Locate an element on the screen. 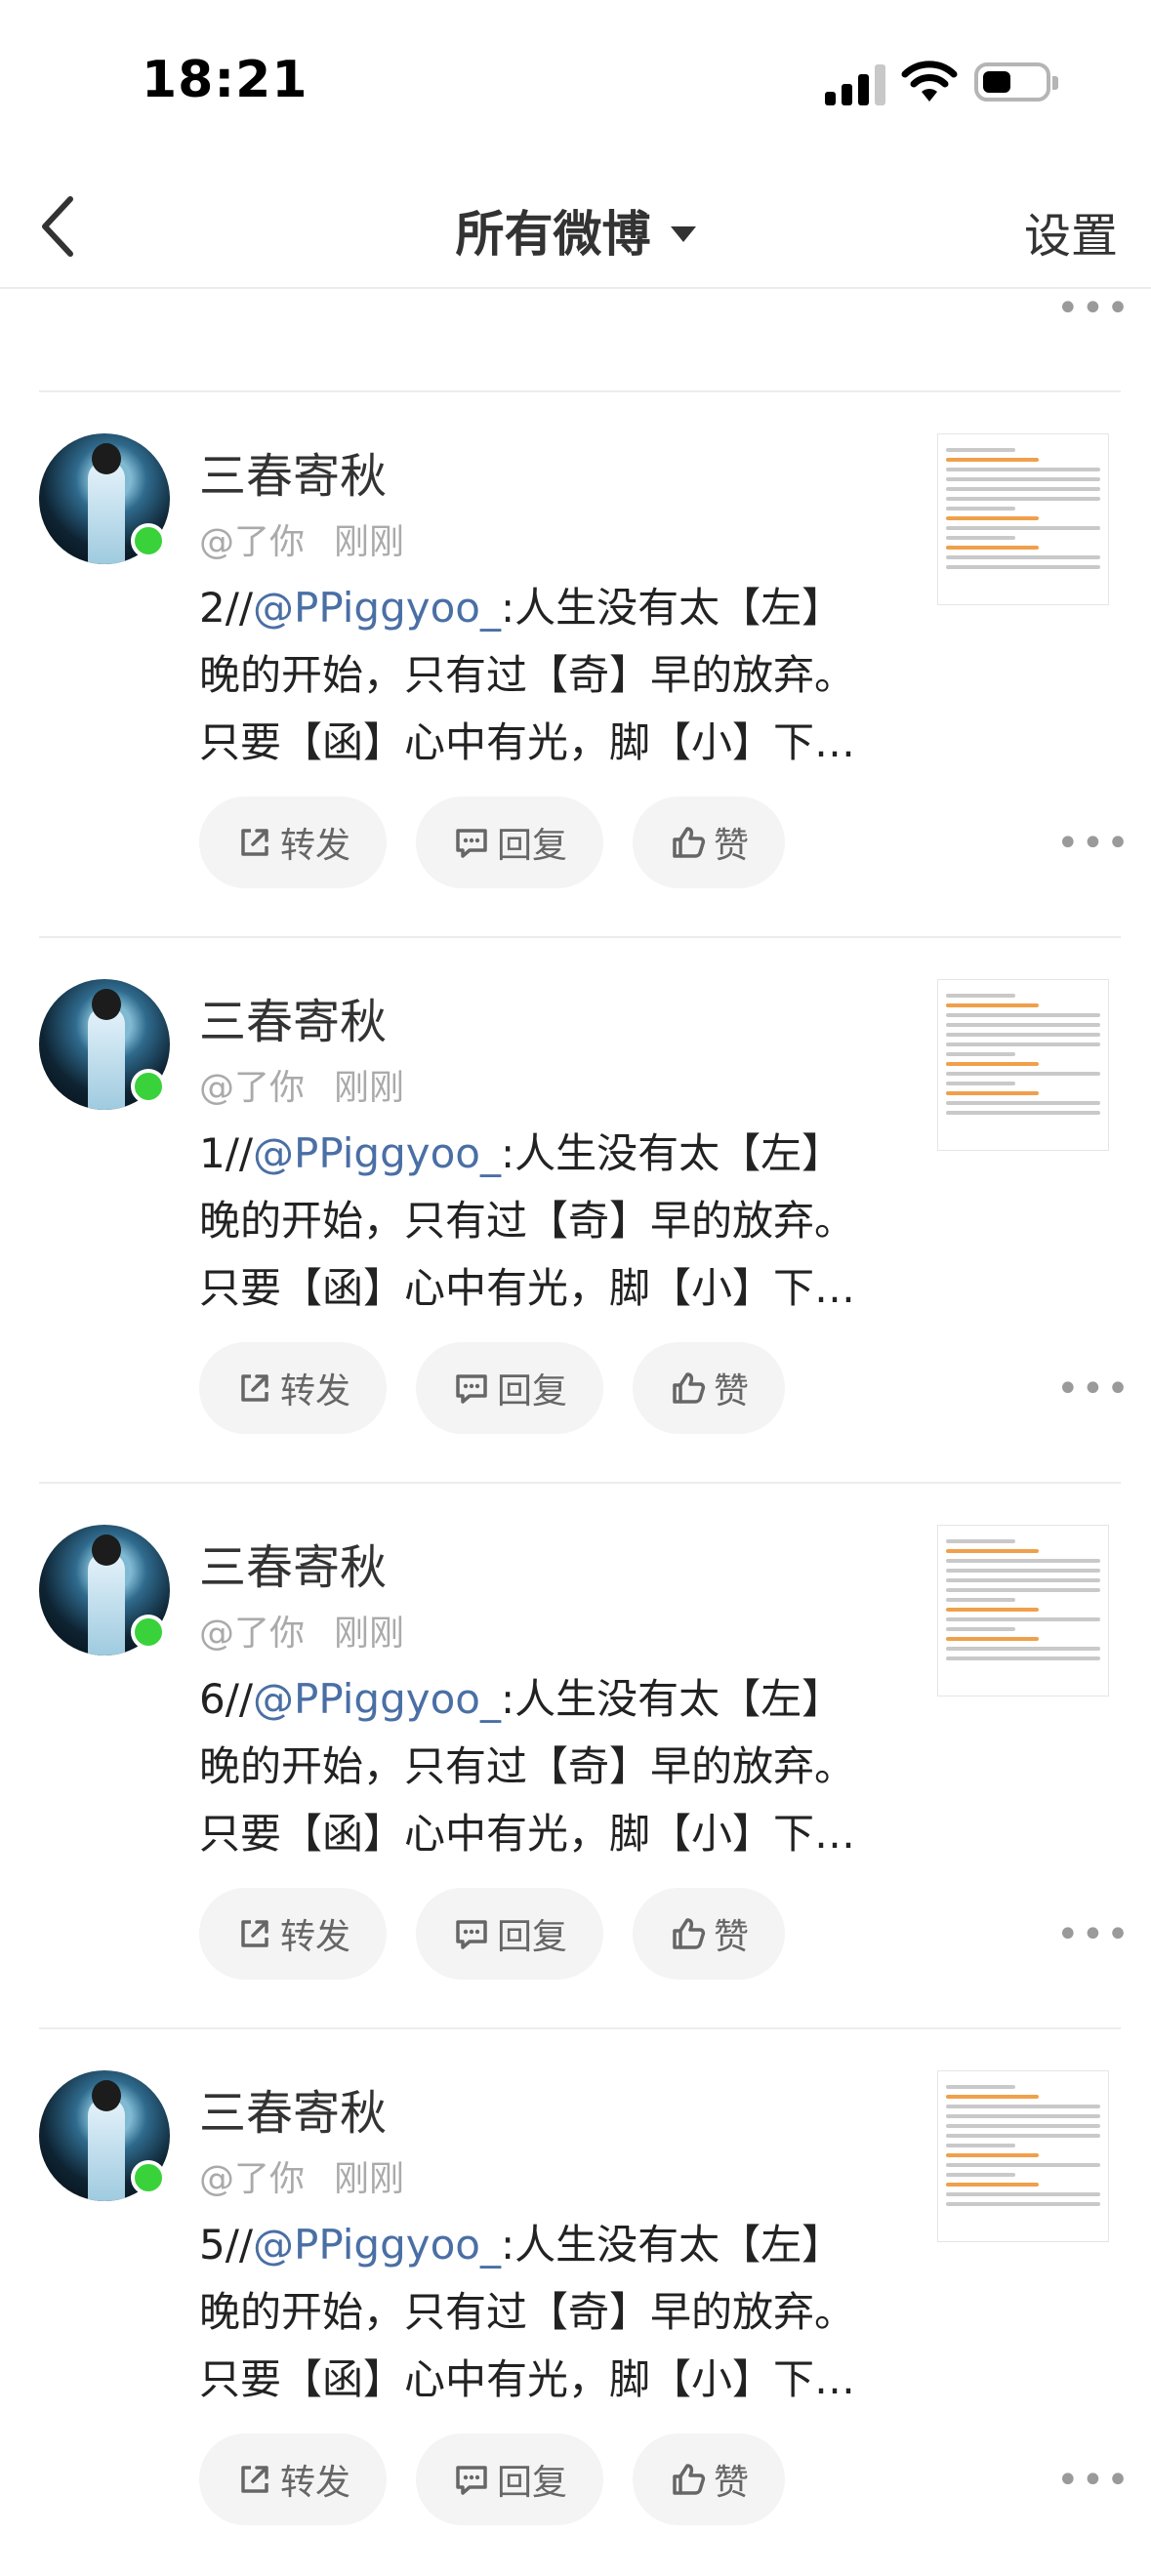 This screenshot has height=2576, width=1151. status-bar: 18:21 is located at coordinates (575, 83).